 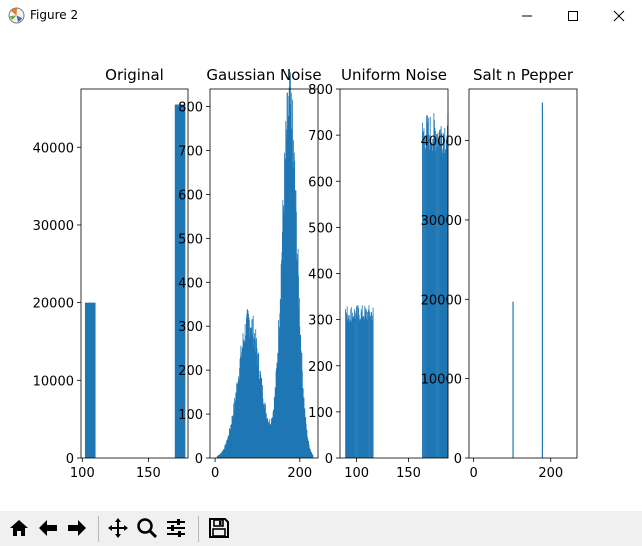 I want to click on zoom-button, so click(x=147, y=528).